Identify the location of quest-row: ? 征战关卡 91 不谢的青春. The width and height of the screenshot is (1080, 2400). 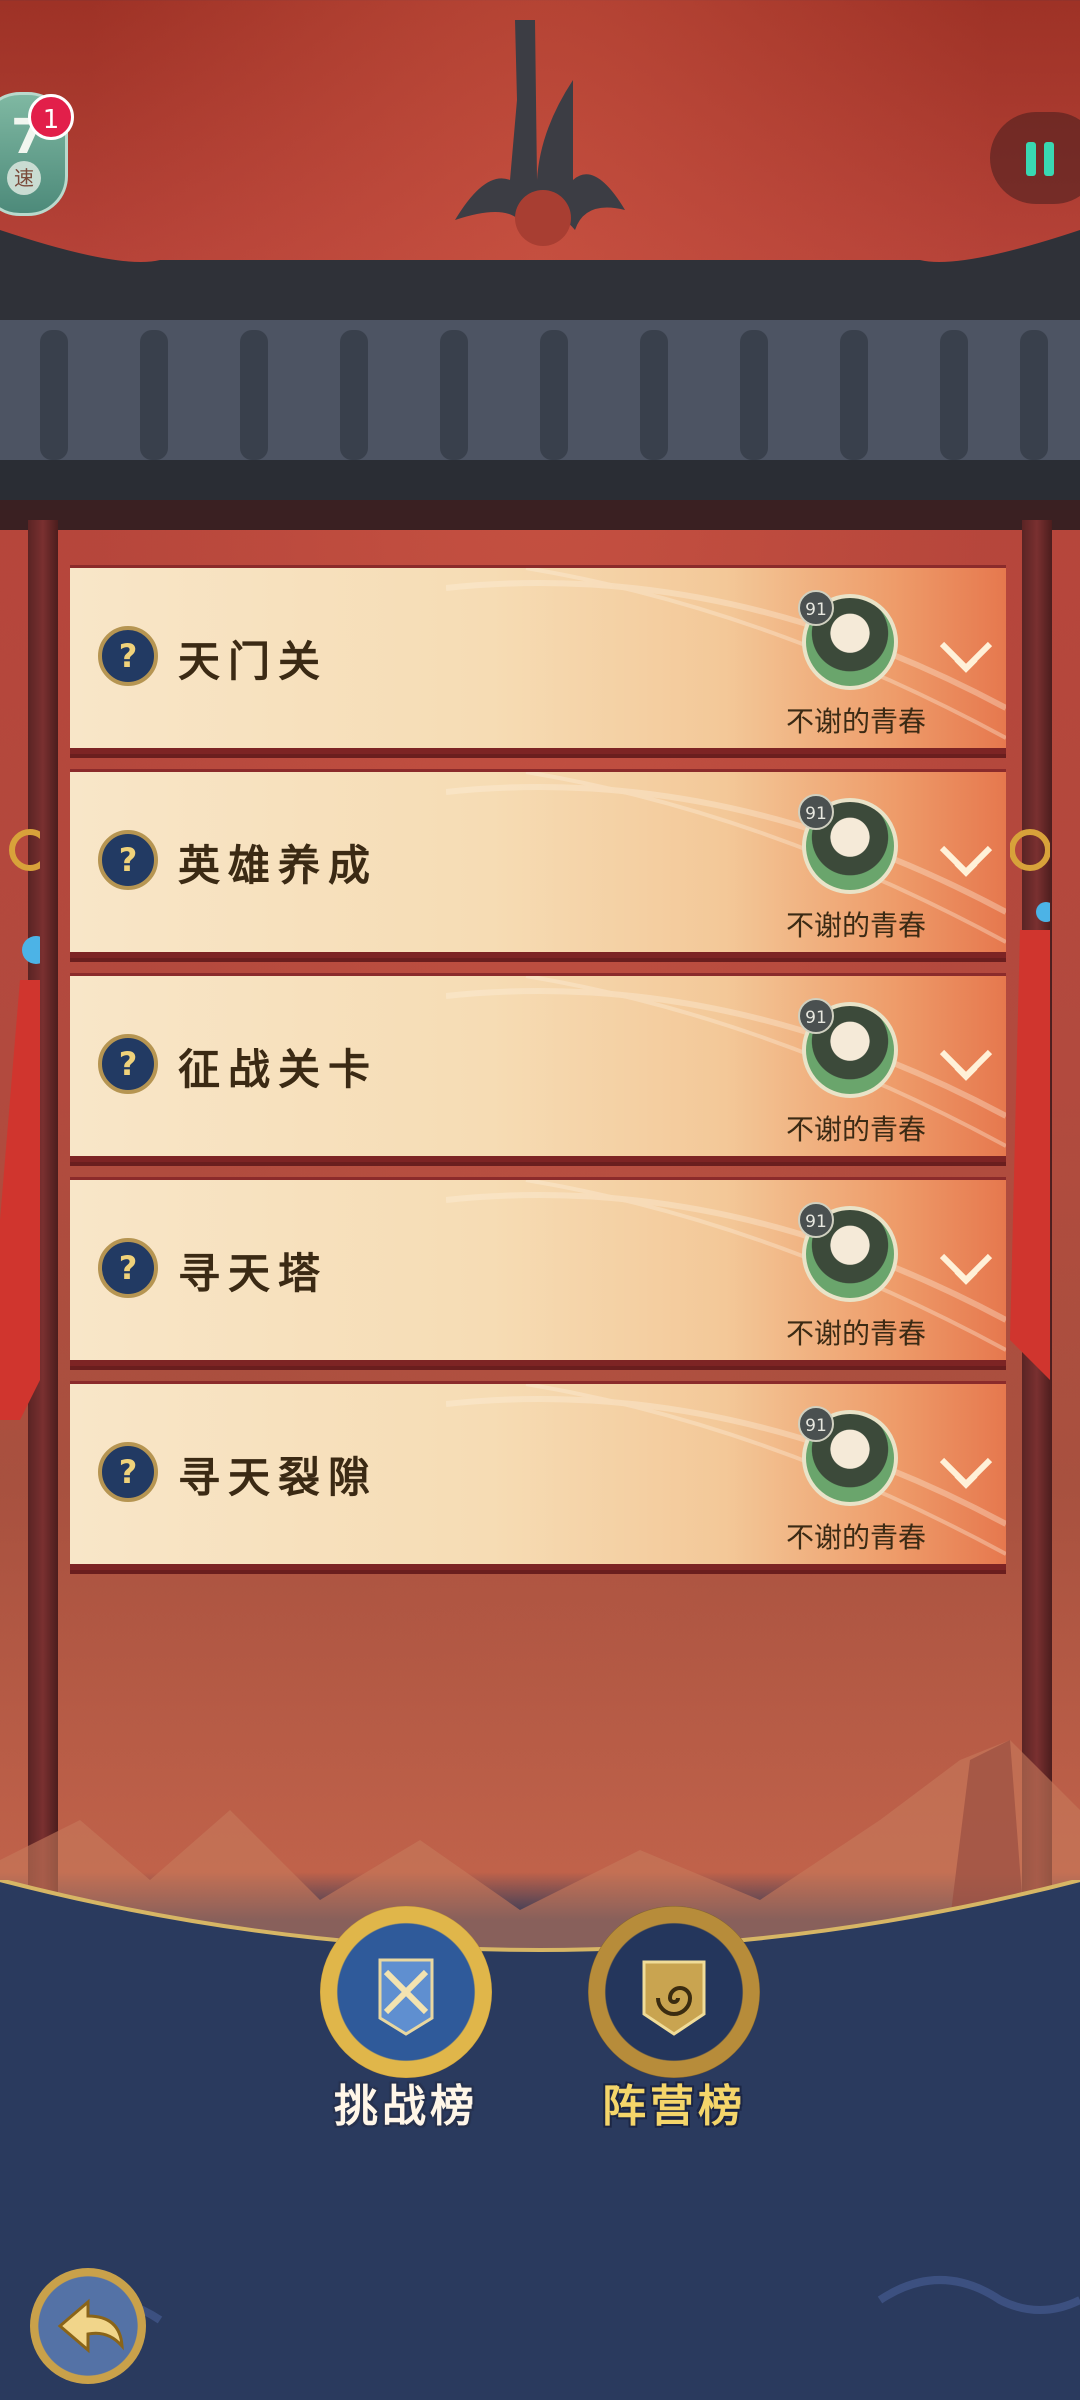
(538, 1067).